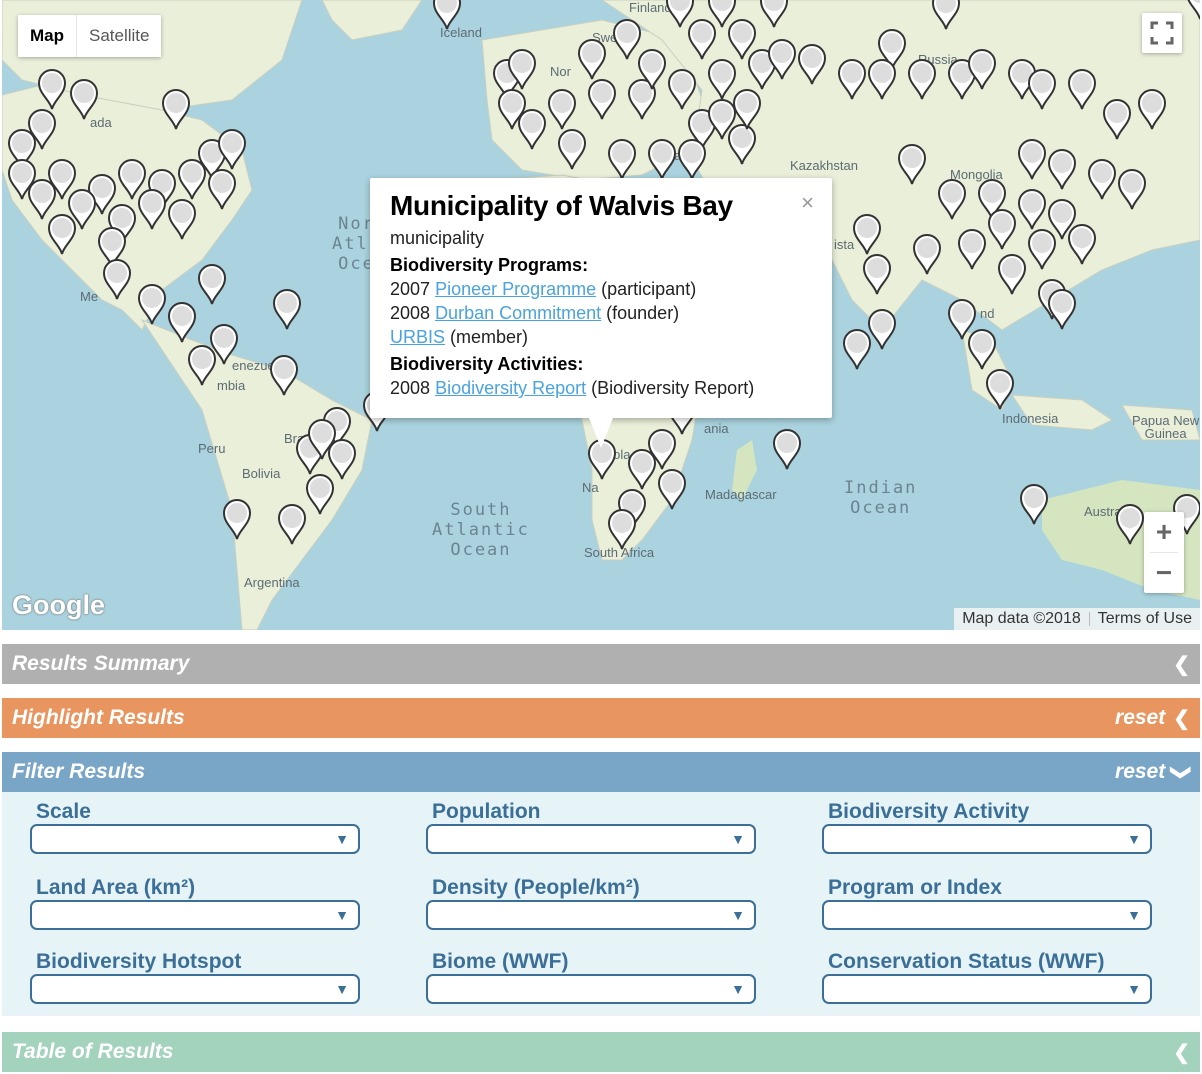 This screenshot has height=1074, width=1202. What do you see at coordinates (1145, 619) in the screenshot?
I see `terms-of-use-link: Terms of Use` at bounding box center [1145, 619].